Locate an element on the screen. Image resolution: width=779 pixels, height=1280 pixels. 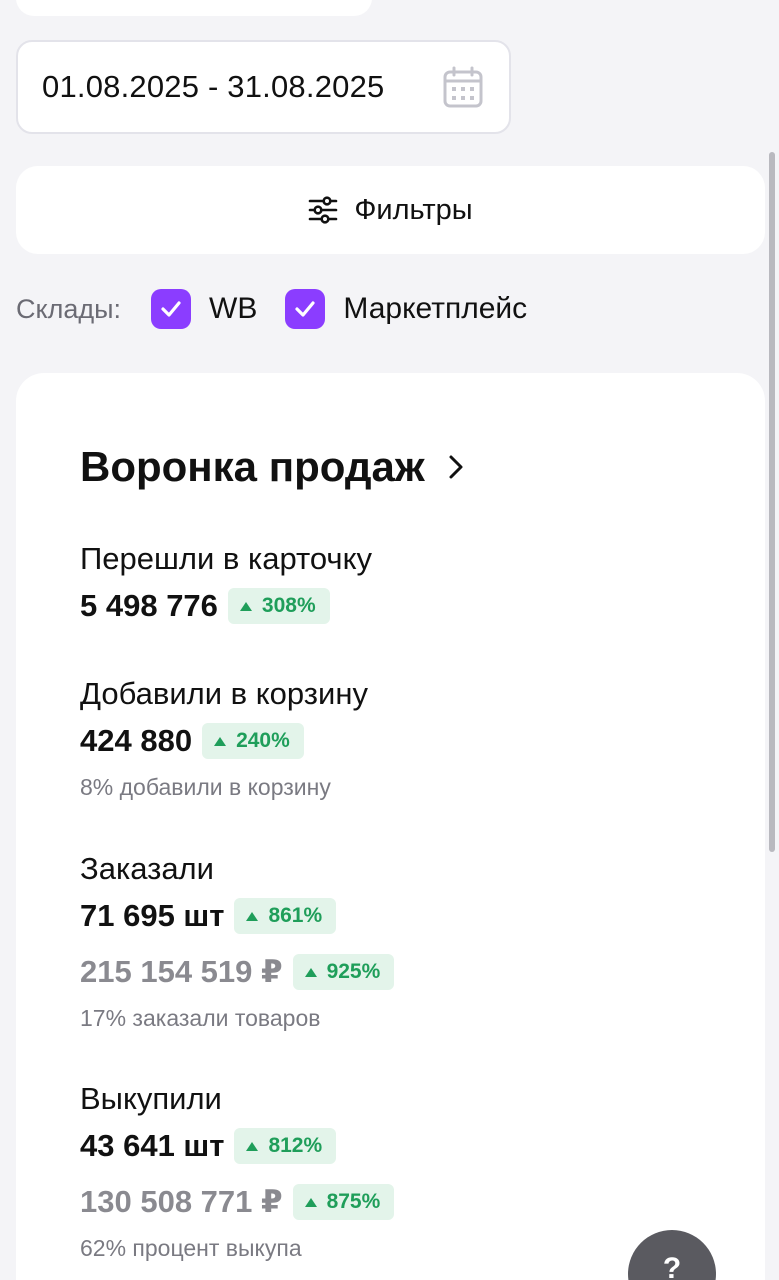
change-badge: 861% is located at coordinates (285, 916).